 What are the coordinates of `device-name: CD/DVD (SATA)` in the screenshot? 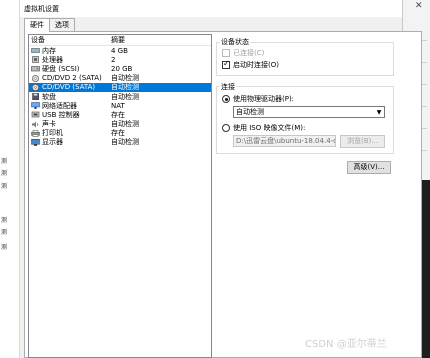 It's located at (69, 87).